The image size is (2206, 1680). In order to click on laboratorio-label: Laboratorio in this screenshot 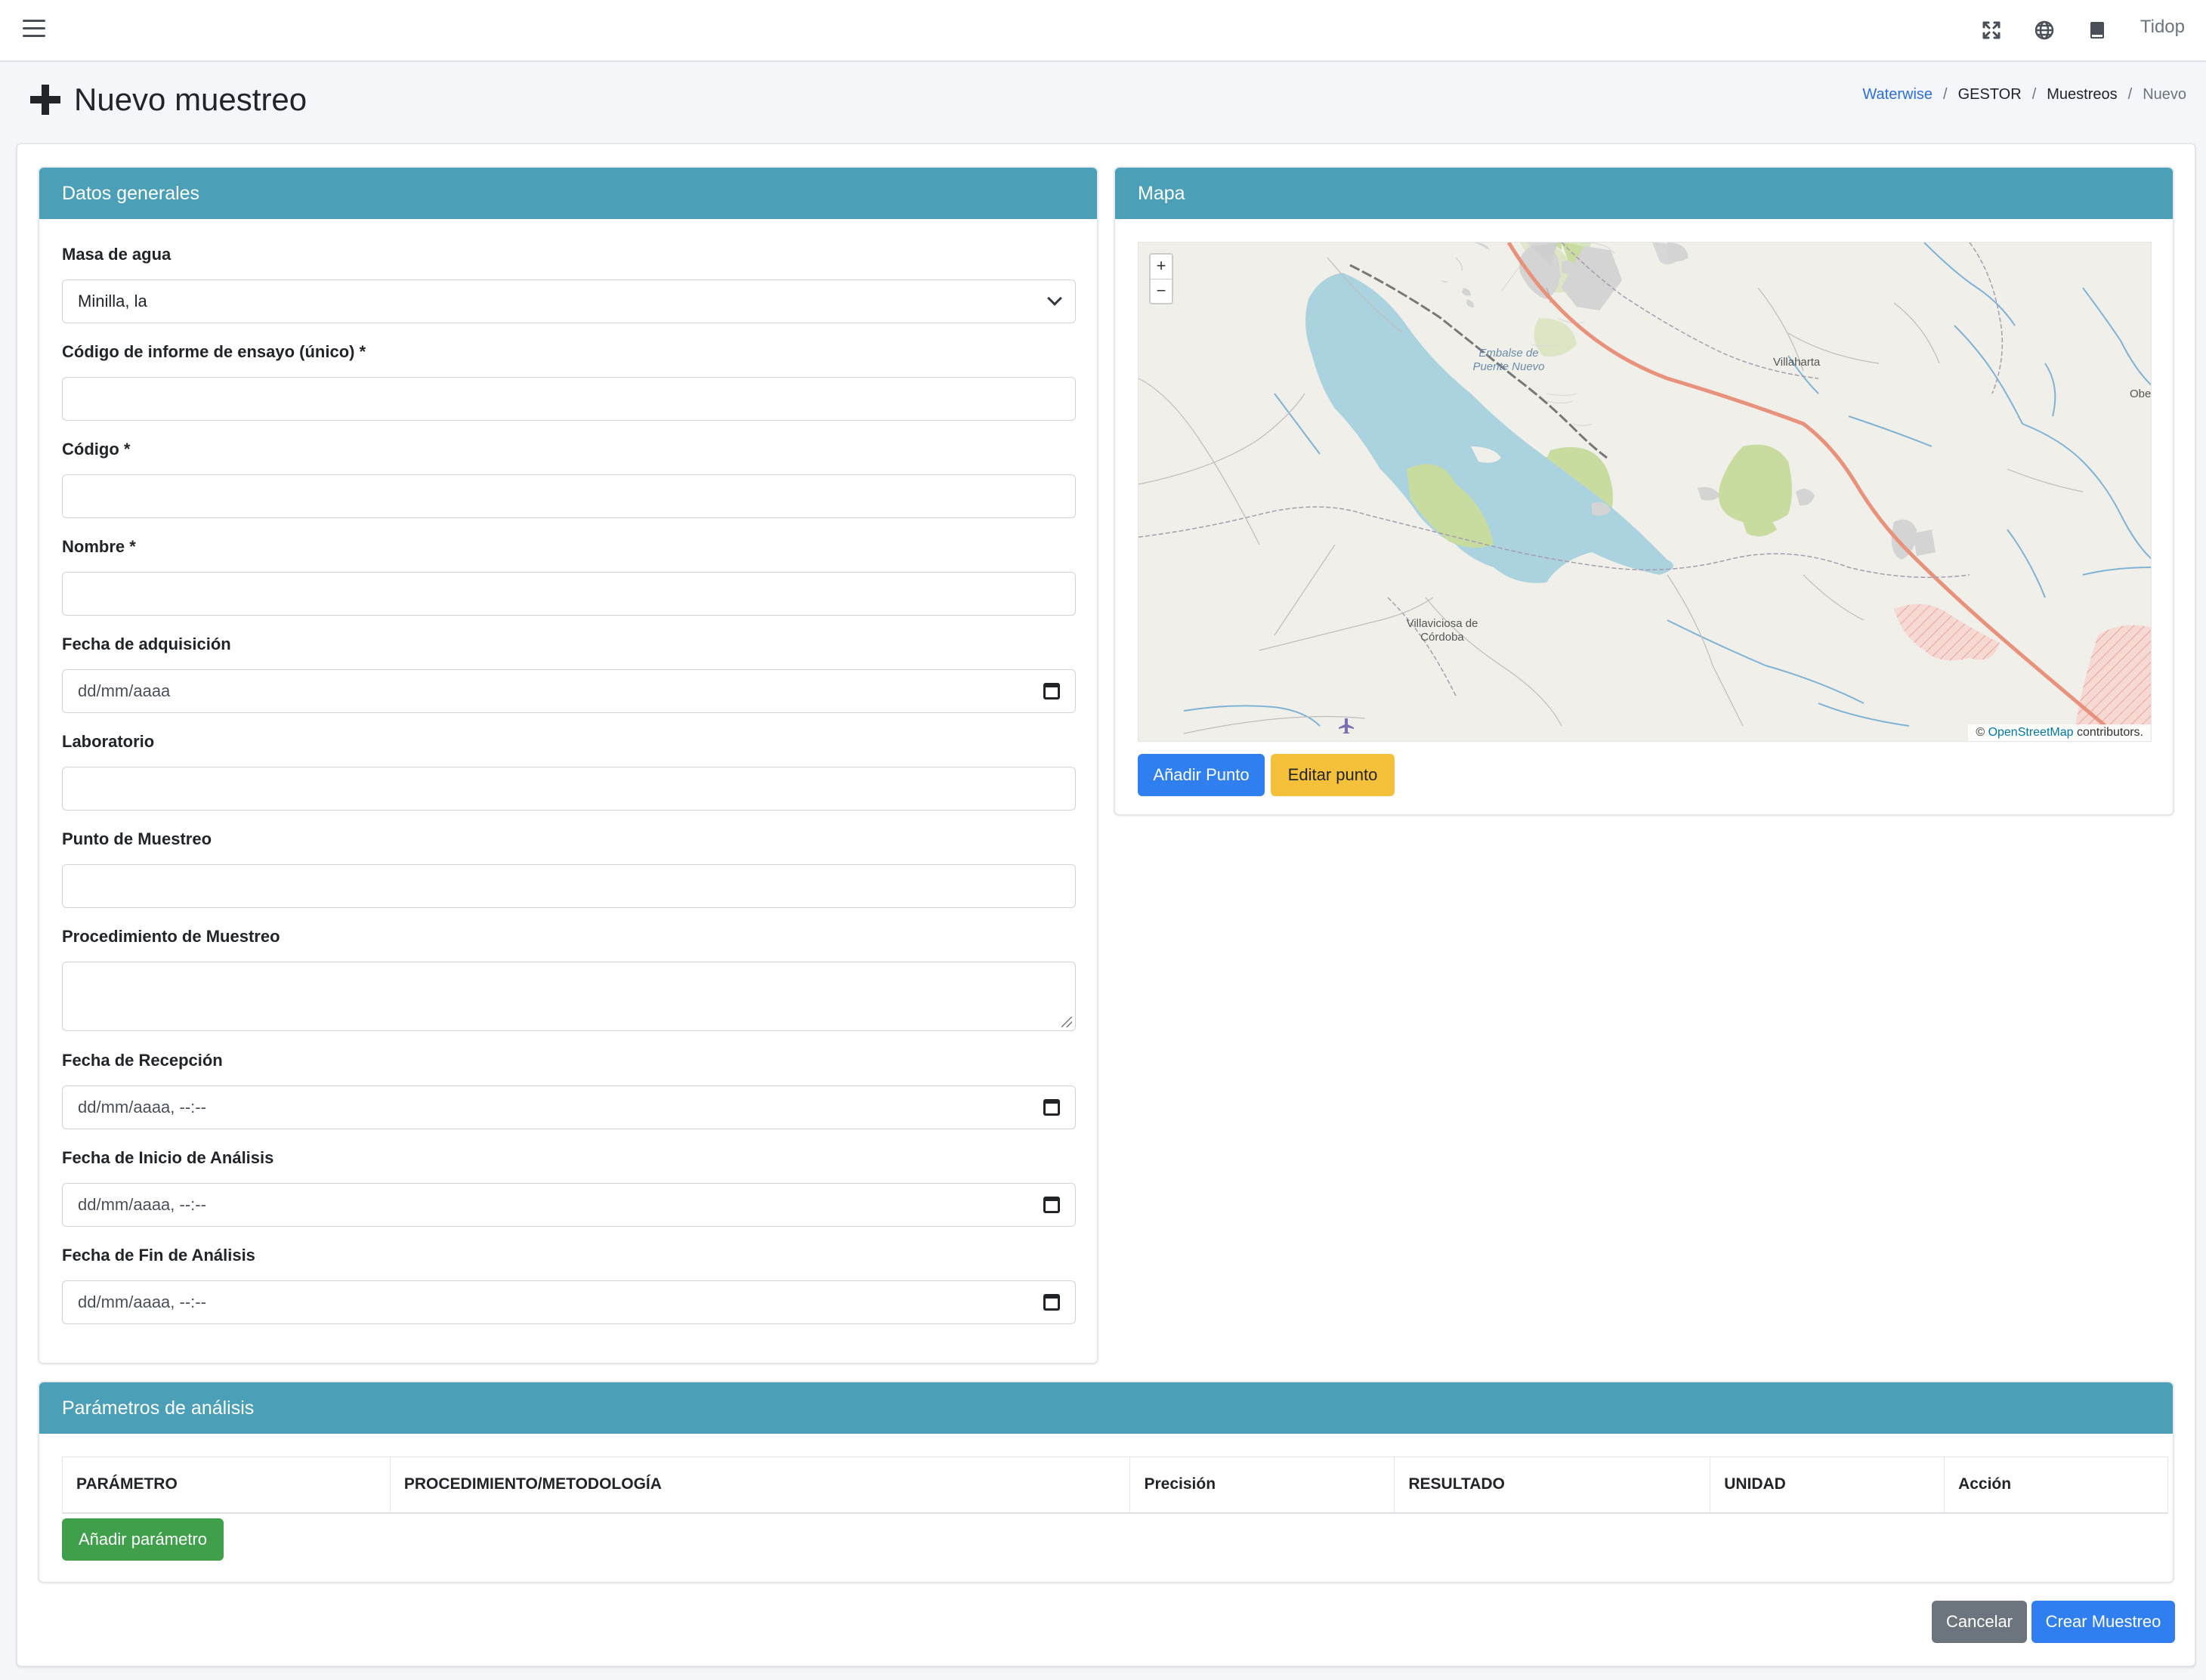, I will do `click(109, 741)`.